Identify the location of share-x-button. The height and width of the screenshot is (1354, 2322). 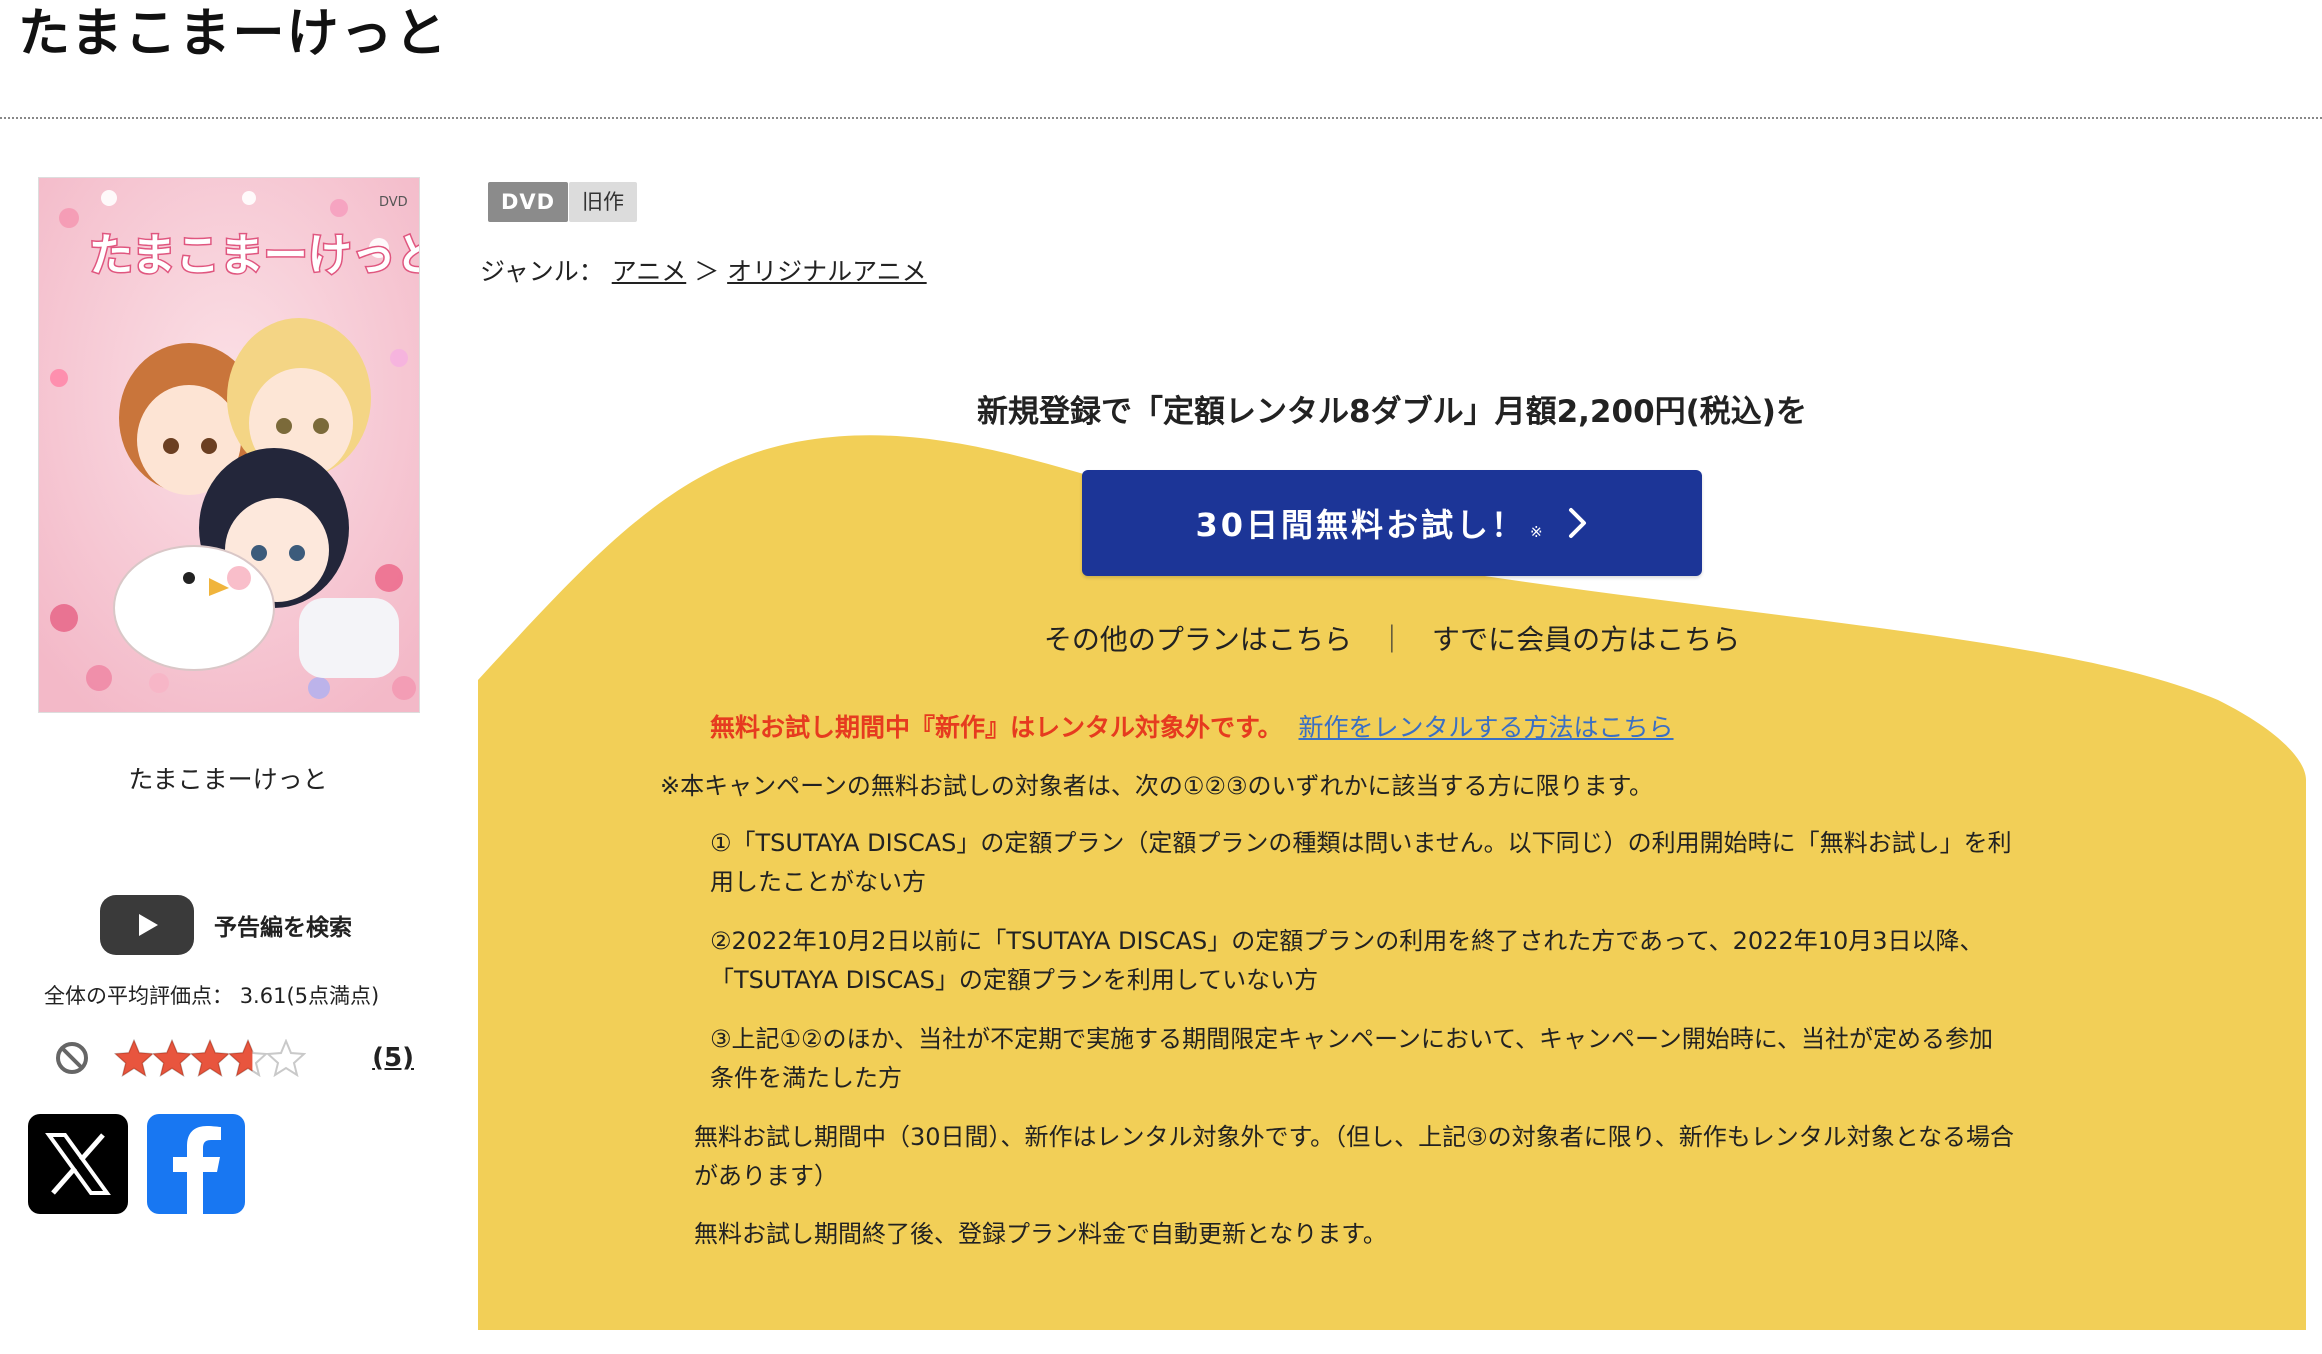
(78, 1164).